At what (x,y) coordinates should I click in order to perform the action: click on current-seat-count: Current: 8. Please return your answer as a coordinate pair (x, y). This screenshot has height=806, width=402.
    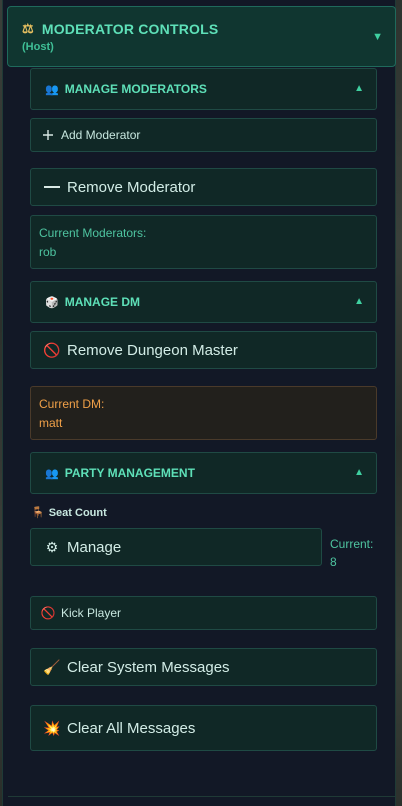
    Looking at the image, I should click on (351, 553).